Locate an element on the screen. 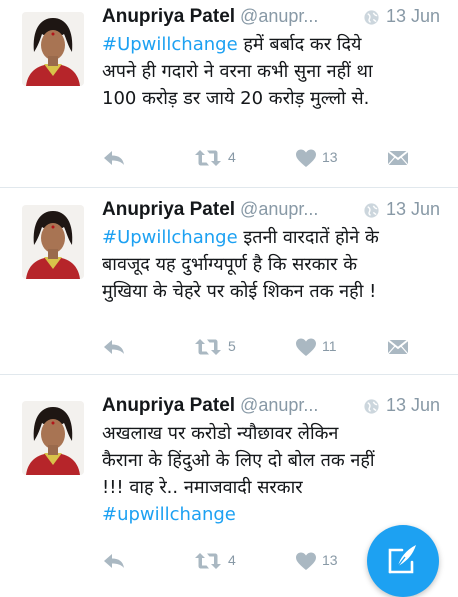 The height and width of the screenshot is (597, 458). tweet-text-line: मुखिया के चेहरे पर कोई शिकन तक नही ! is located at coordinates (239, 291).